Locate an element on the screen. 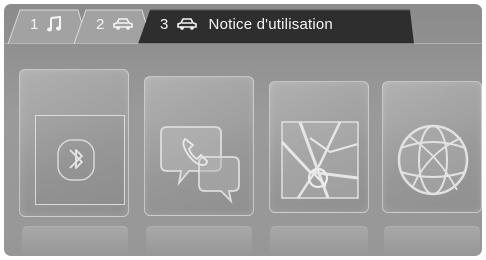 The height and width of the screenshot is (260, 486). tab-vehicle: 2 is located at coordinates (114, 24).